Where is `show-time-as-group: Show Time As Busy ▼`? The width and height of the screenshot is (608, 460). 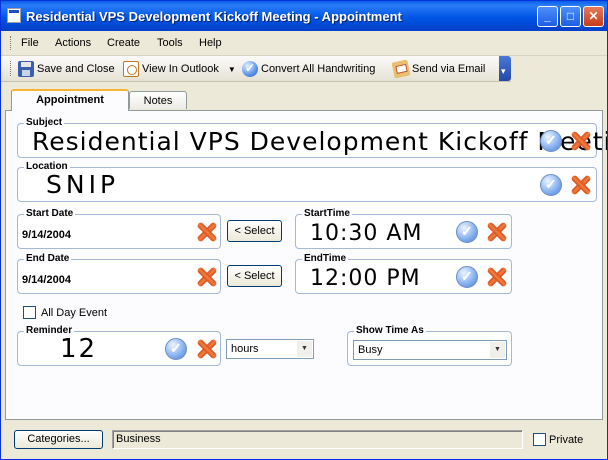 show-time-as-group: Show Time As Busy ▼ is located at coordinates (429, 345).